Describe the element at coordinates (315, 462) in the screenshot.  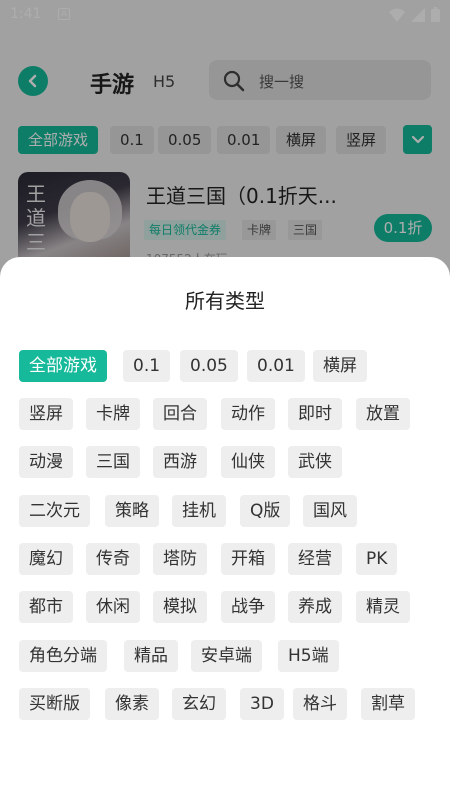
I see `type-chip: 武侠` at that location.